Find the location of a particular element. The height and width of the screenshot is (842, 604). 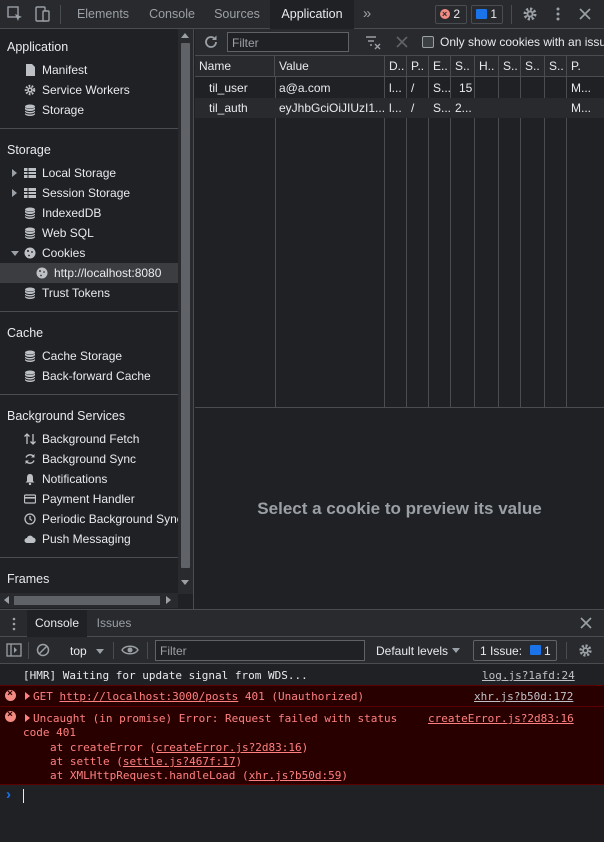

source-link: log.js?1afd:24 is located at coordinates (528, 675).